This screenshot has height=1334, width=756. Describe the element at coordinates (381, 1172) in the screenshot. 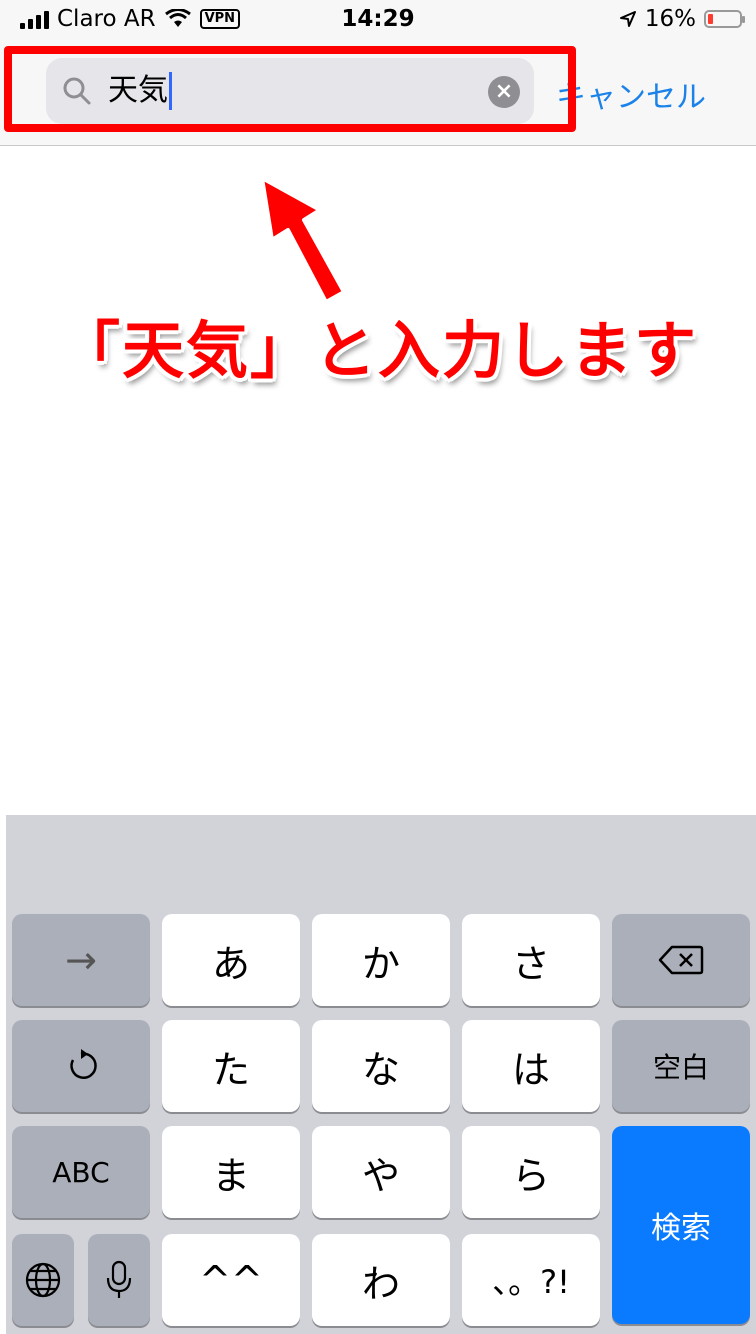

I see `key-ya: や` at that location.